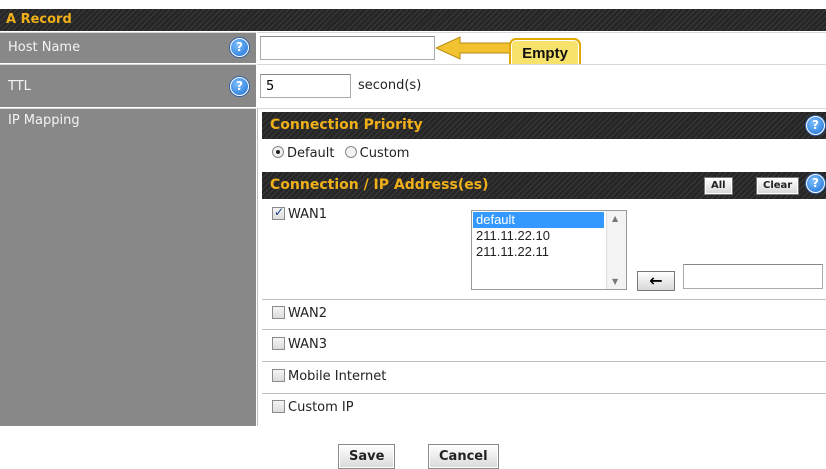  I want to click on connection-ip-title: Connection / IP Address(es), so click(379, 185).